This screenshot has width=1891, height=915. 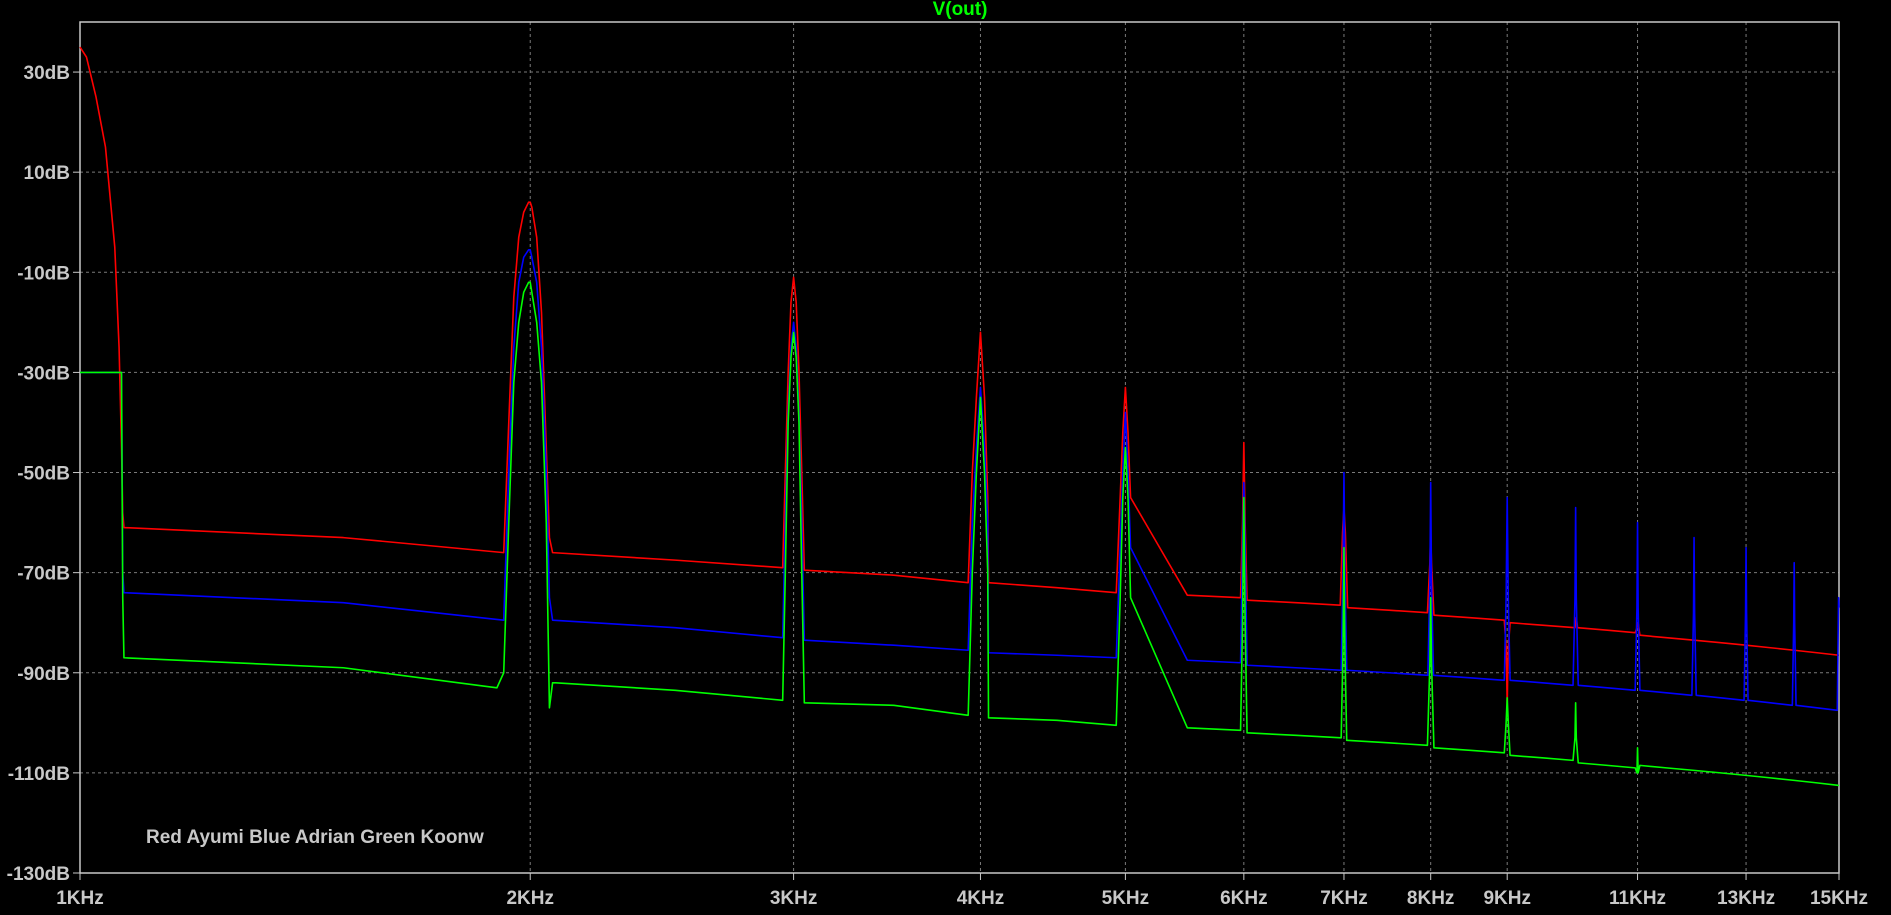 I want to click on x-tick-label: 13KHz, so click(x=1746, y=898).